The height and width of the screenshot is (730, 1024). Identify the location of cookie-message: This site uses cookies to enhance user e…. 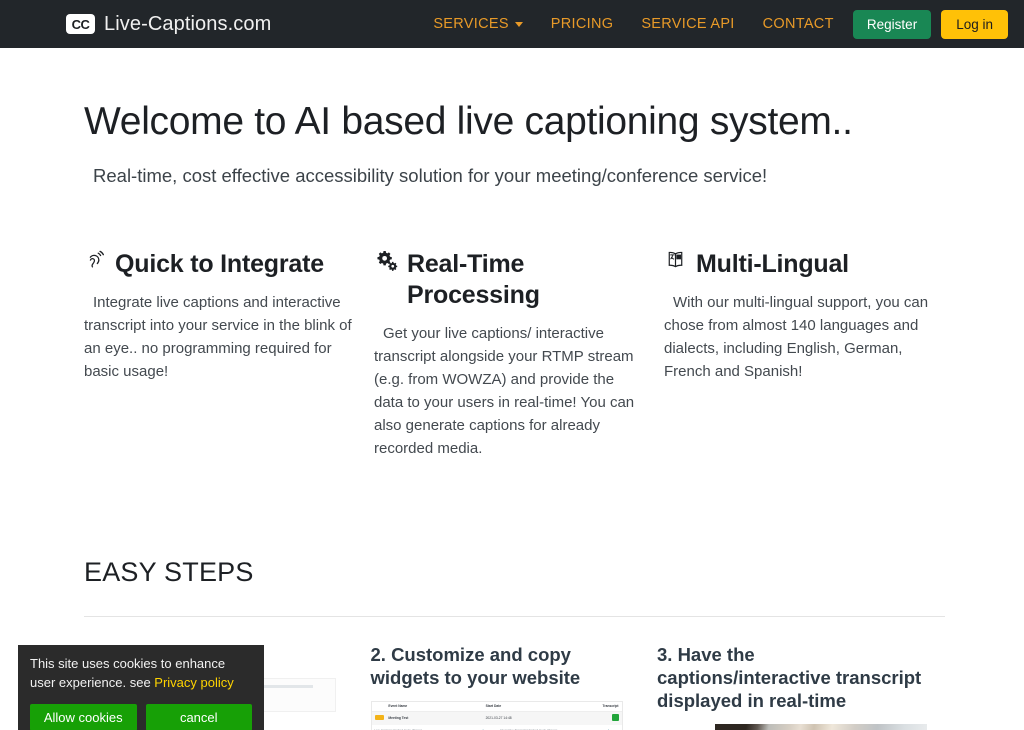
(141, 674).